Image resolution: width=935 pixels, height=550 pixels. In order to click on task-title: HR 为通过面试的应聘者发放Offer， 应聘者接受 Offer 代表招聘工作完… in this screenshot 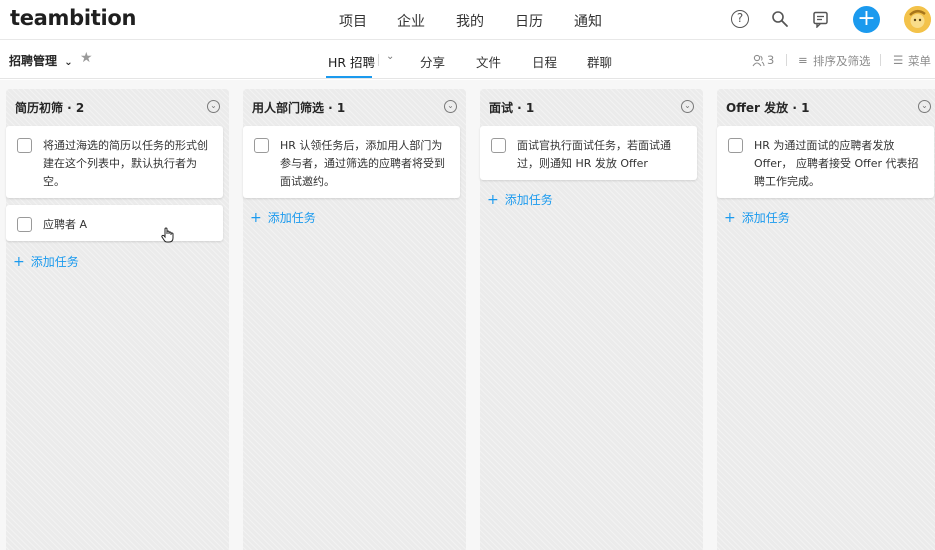, I will do `click(836, 163)`.